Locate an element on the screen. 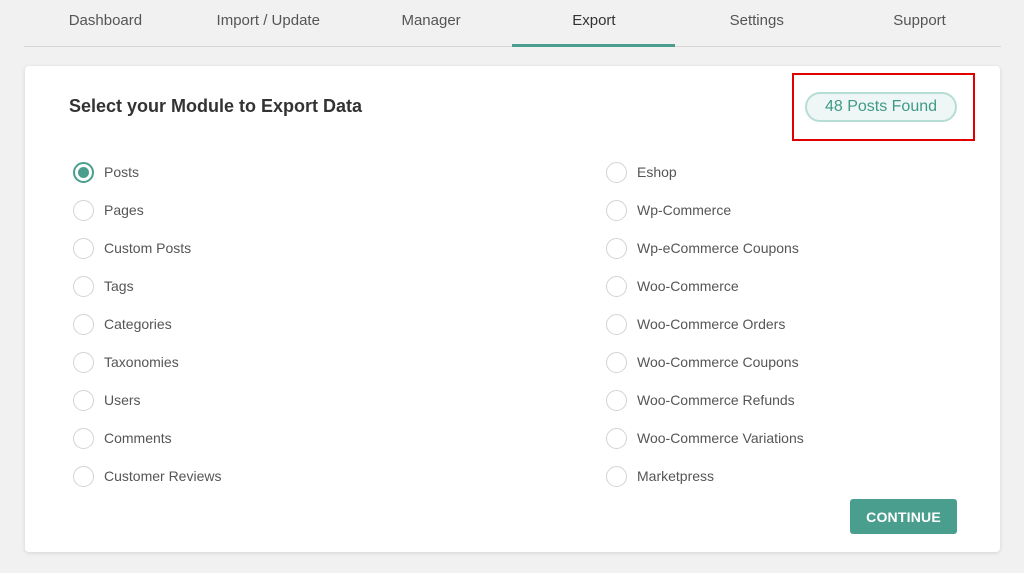 The width and height of the screenshot is (1024, 573). module-option-comments: Comments is located at coordinates (147, 438).